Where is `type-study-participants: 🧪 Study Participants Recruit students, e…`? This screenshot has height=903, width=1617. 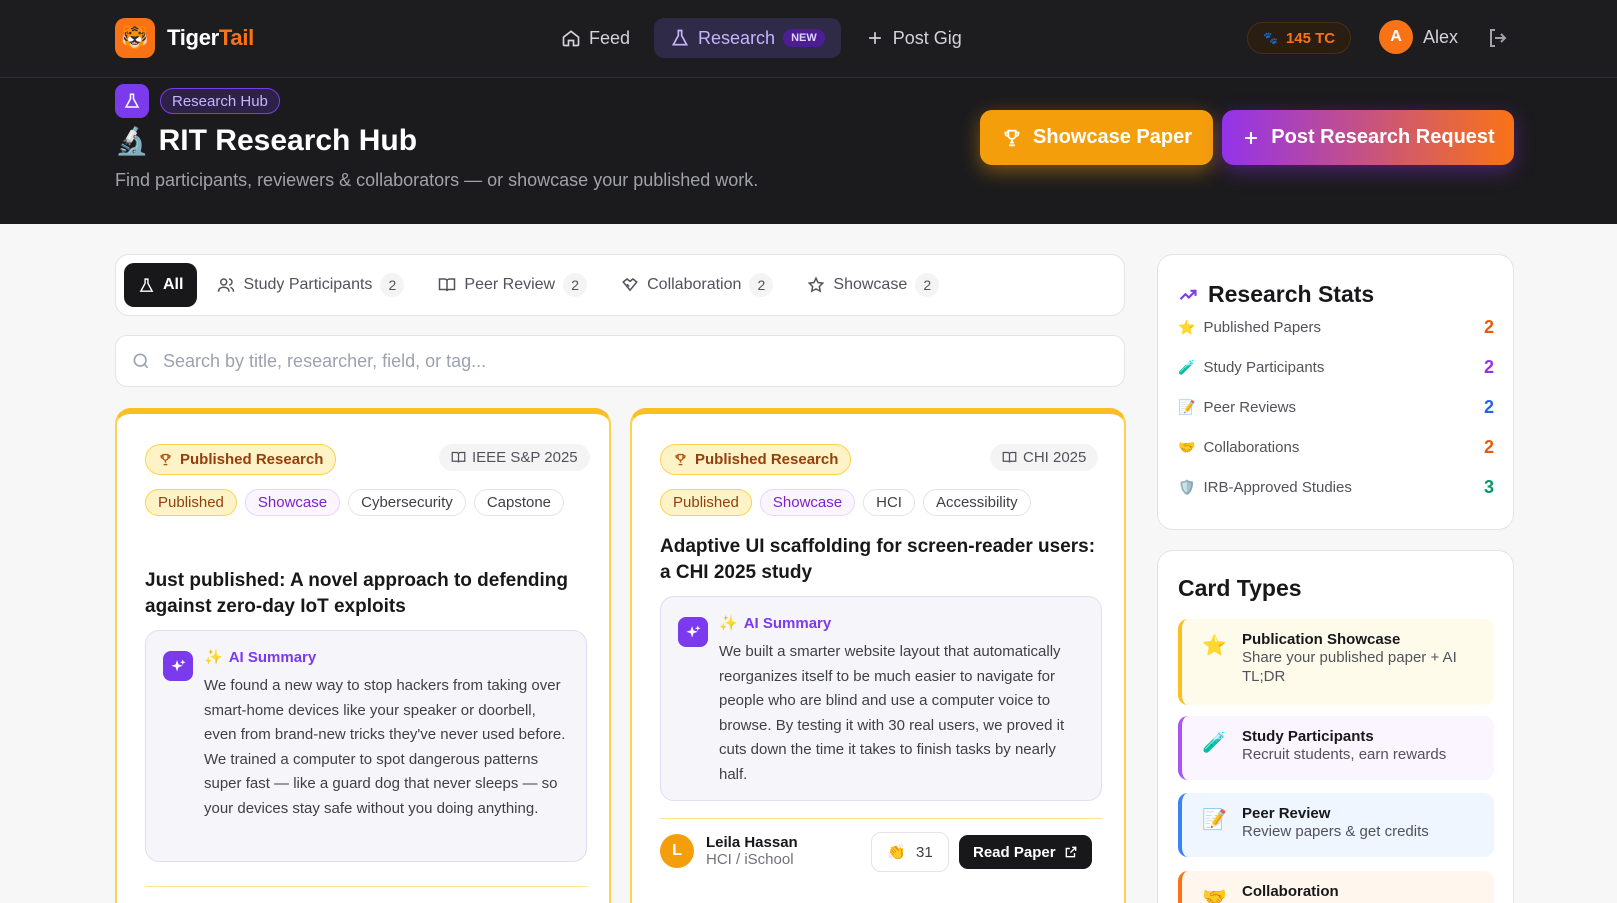 type-study-participants: 🧪 Study Participants Recruit students, e… is located at coordinates (1336, 748).